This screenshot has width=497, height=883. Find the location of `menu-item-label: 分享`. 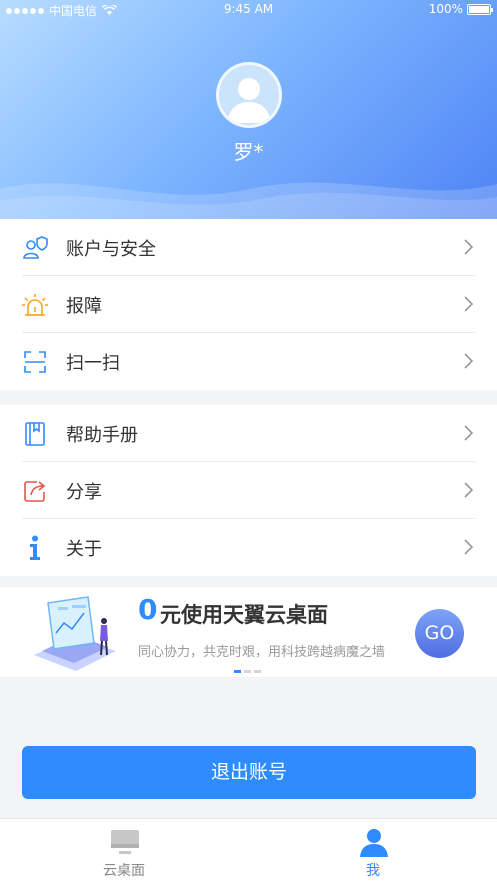

menu-item-label: 分享 is located at coordinates (84, 492).